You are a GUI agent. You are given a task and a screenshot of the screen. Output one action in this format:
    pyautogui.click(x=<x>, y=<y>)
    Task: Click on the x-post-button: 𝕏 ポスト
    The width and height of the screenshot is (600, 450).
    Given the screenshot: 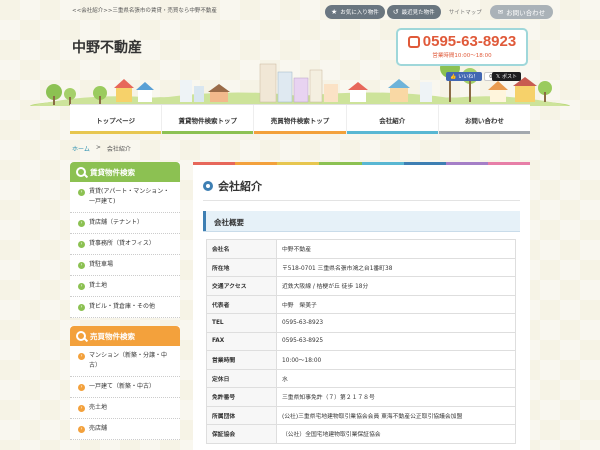 What is the action you would take?
    pyautogui.click(x=507, y=76)
    